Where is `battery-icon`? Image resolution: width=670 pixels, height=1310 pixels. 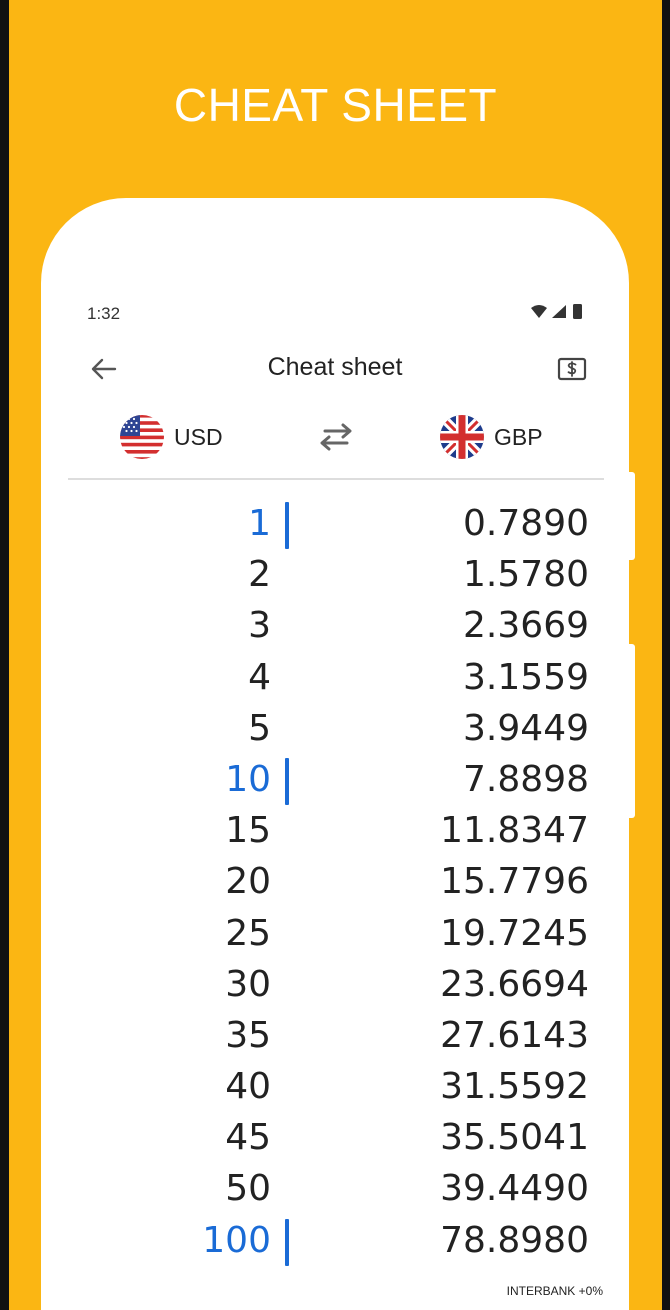 battery-icon is located at coordinates (577, 311).